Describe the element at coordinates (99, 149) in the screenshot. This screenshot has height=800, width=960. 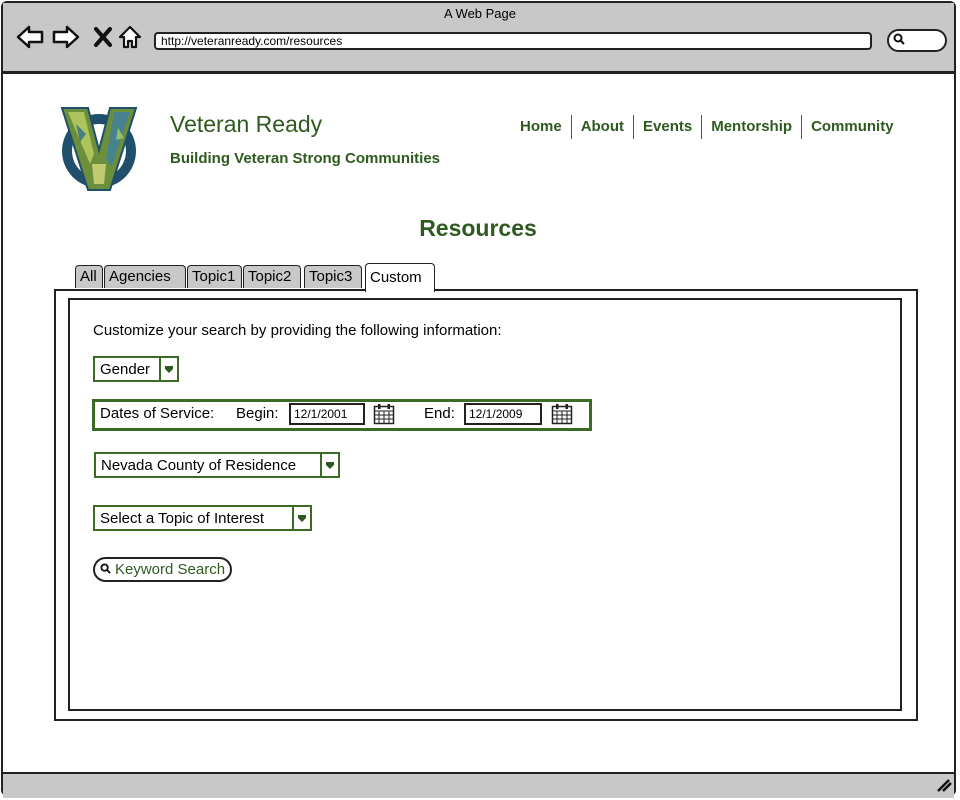
I see `v-logo-icon` at that location.